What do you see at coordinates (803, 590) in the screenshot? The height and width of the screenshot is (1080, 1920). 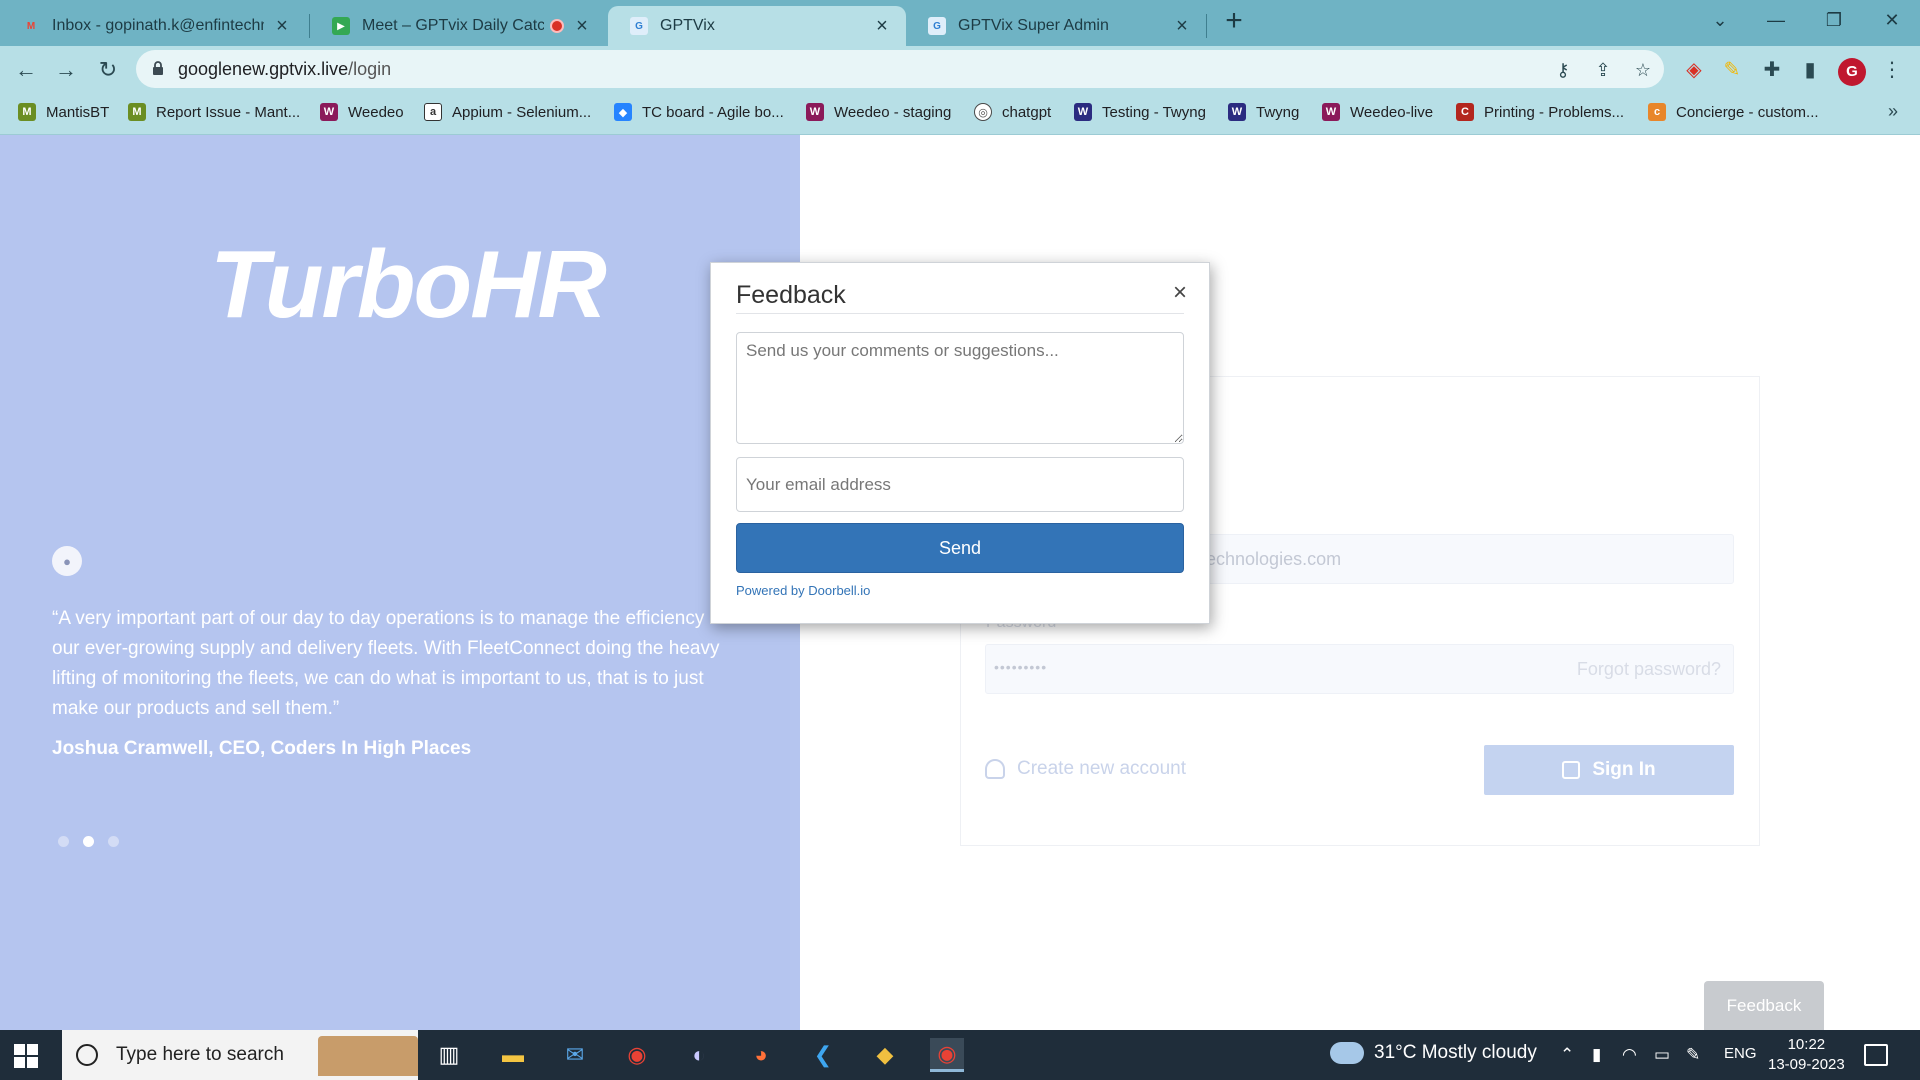 I see `powered-by-link: Powered by Doorbell.io` at bounding box center [803, 590].